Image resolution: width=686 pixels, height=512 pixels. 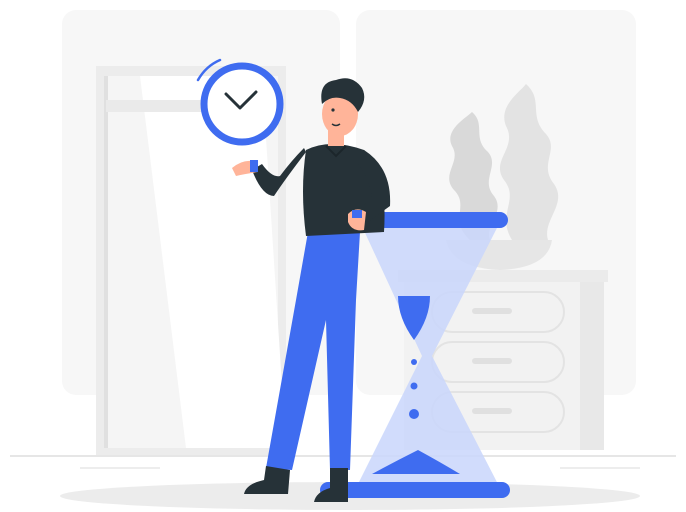 What do you see at coordinates (357, 214) in the screenshot?
I see `cuff-right` at bounding box center [357, 214].